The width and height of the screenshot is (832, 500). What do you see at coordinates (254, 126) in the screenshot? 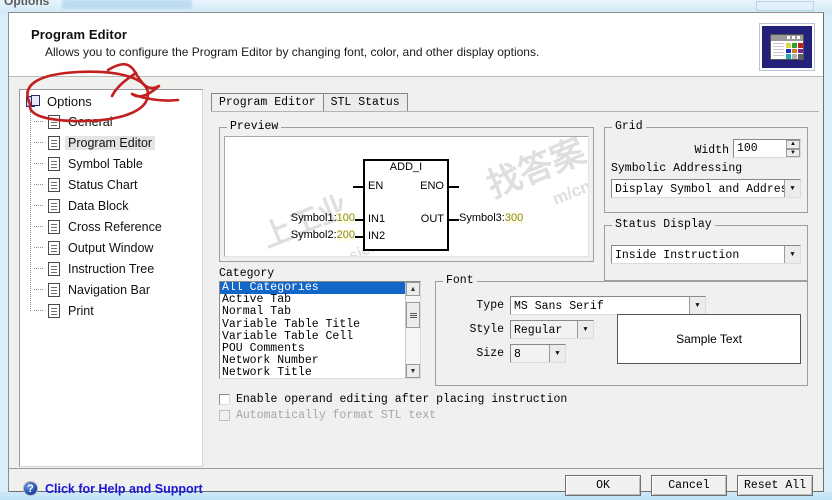
I see `preview-group-label: Preview` at bounding box center [254, 126].